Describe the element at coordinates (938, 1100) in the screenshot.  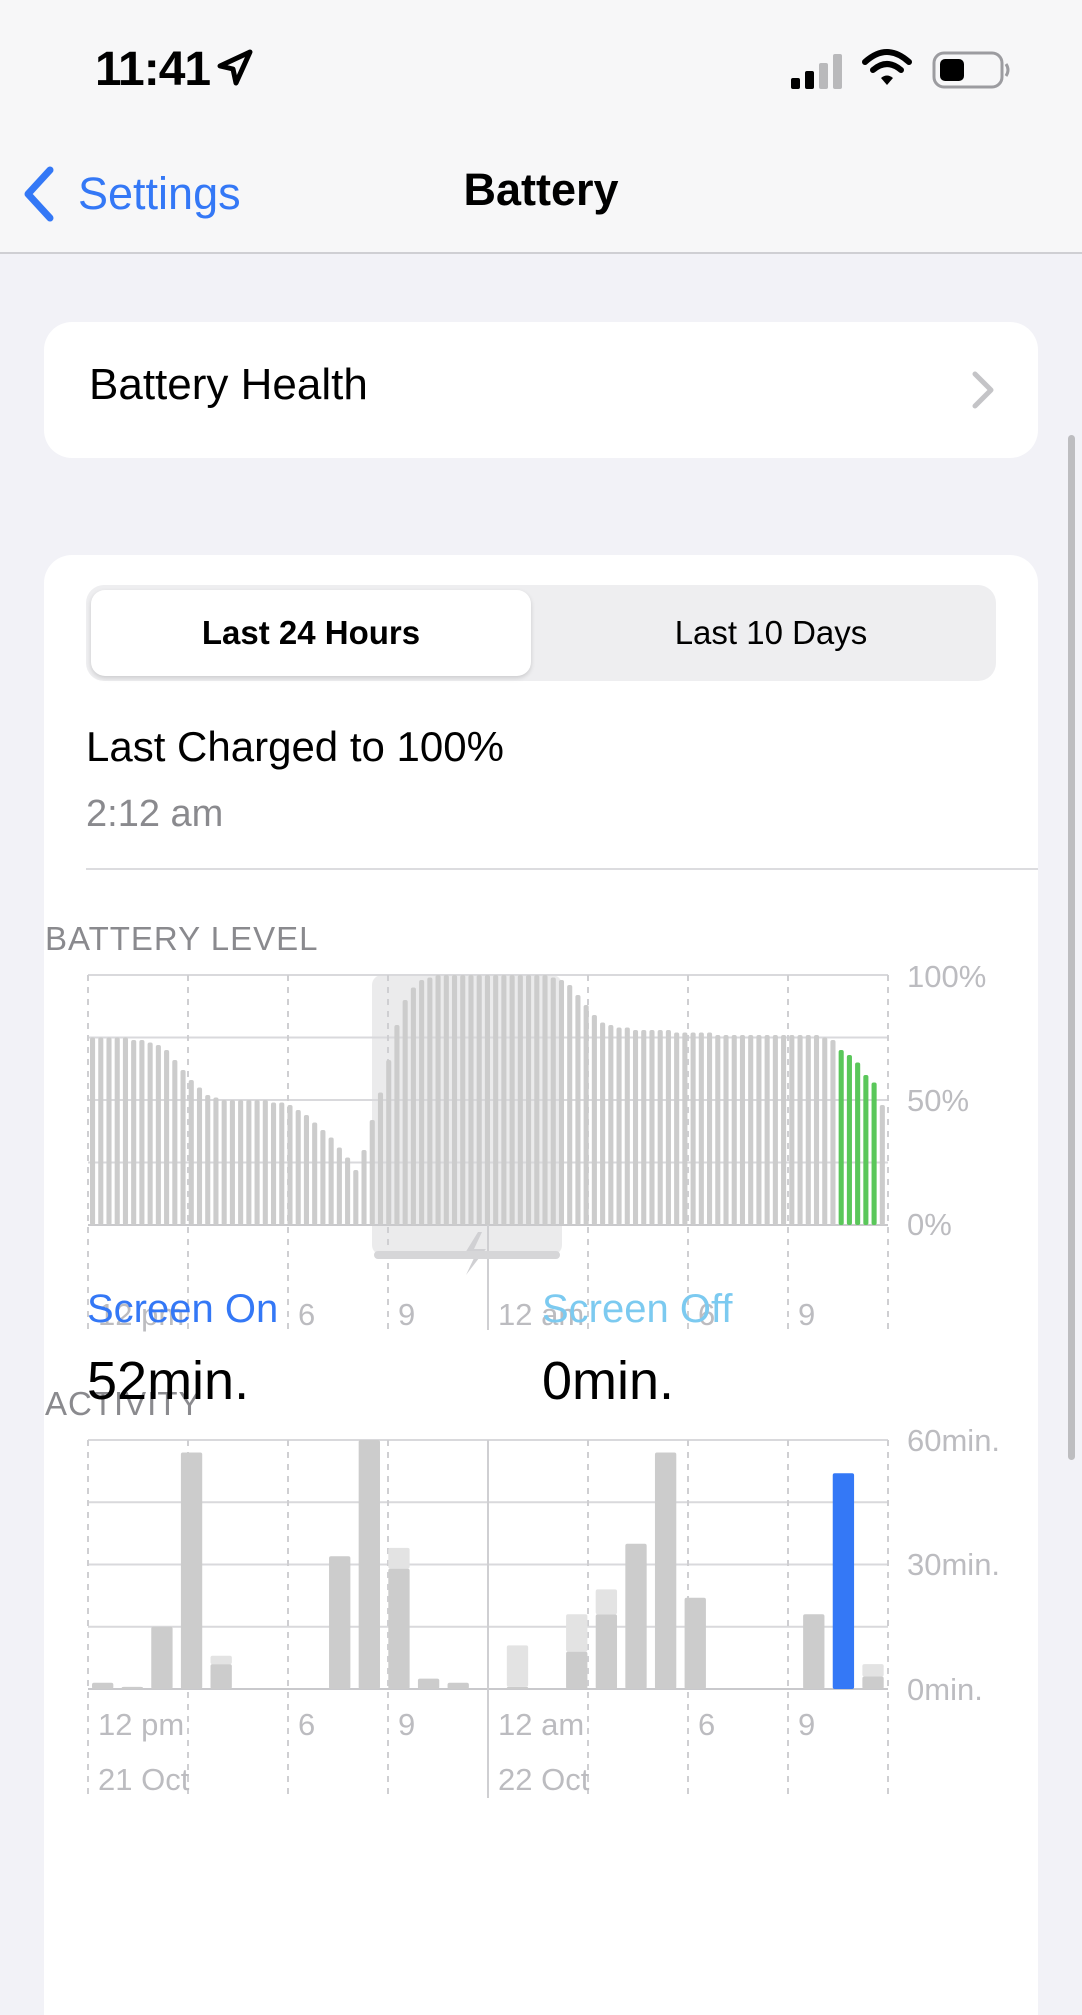
I see `battery-ytick-label: 50%` at that location.